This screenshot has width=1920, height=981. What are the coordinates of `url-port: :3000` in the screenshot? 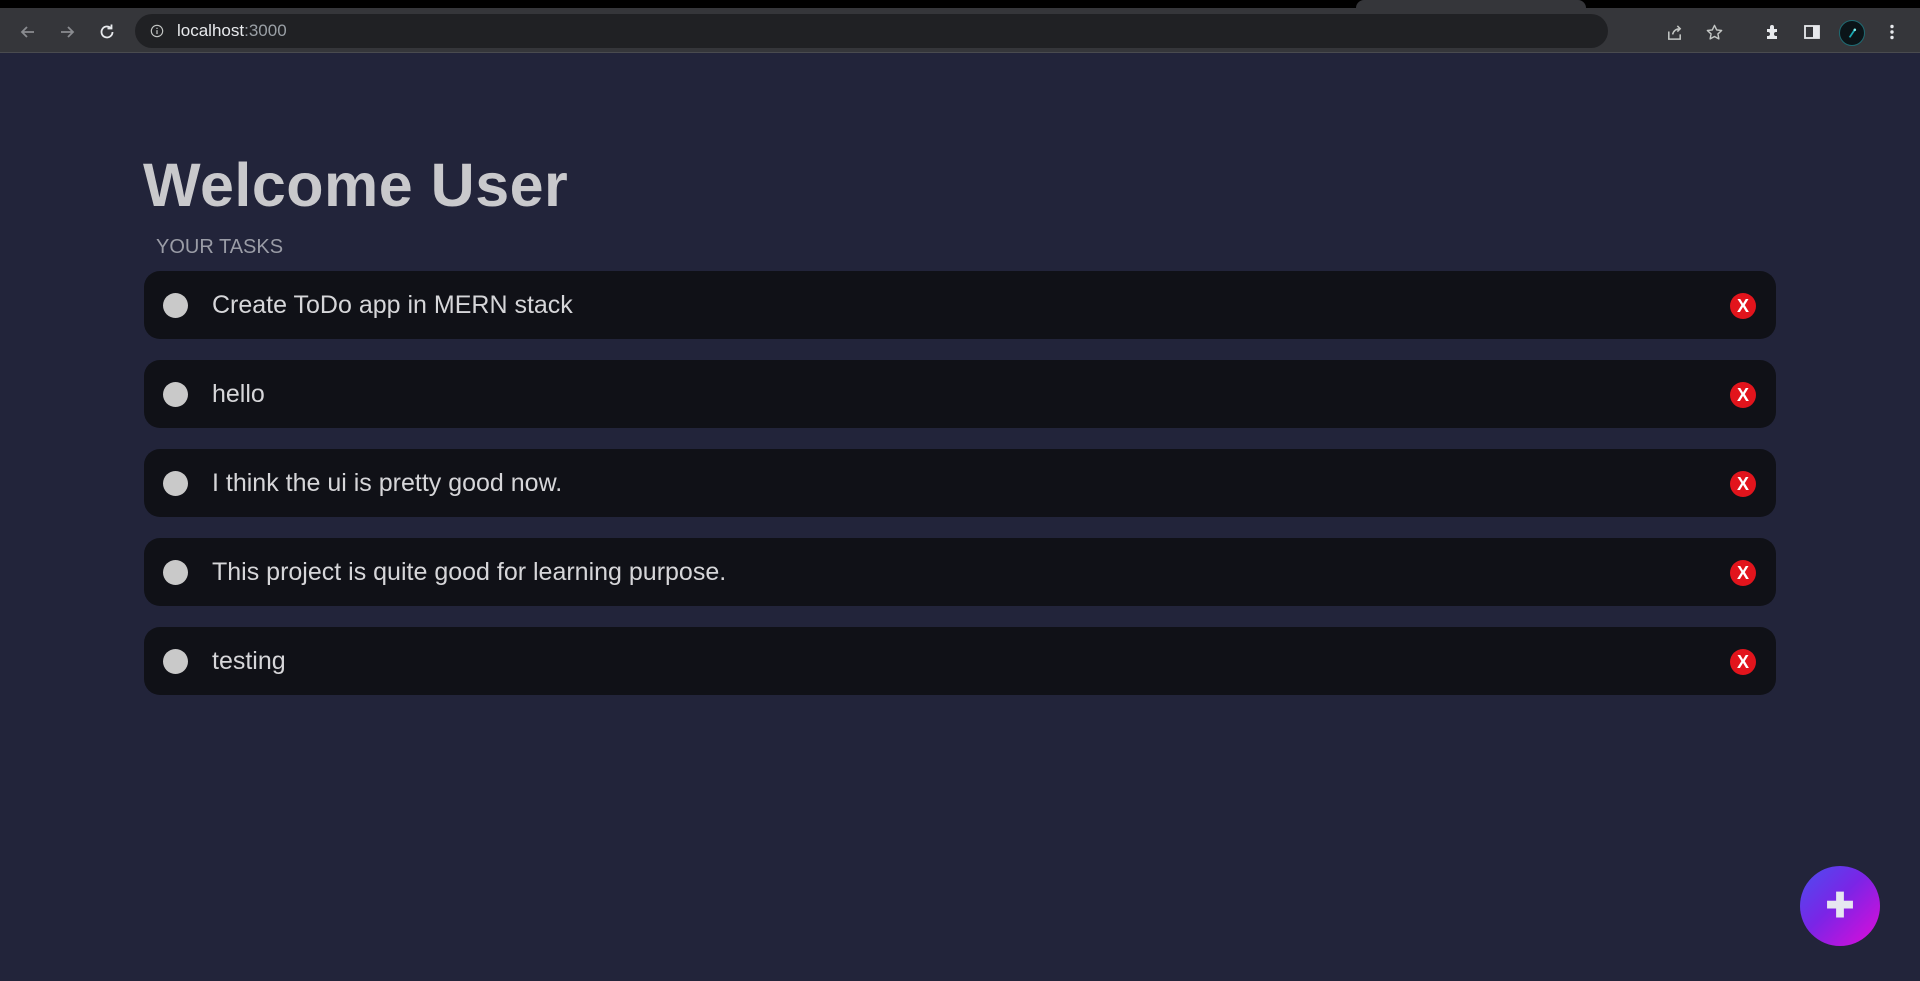 It's located at (265, 30).